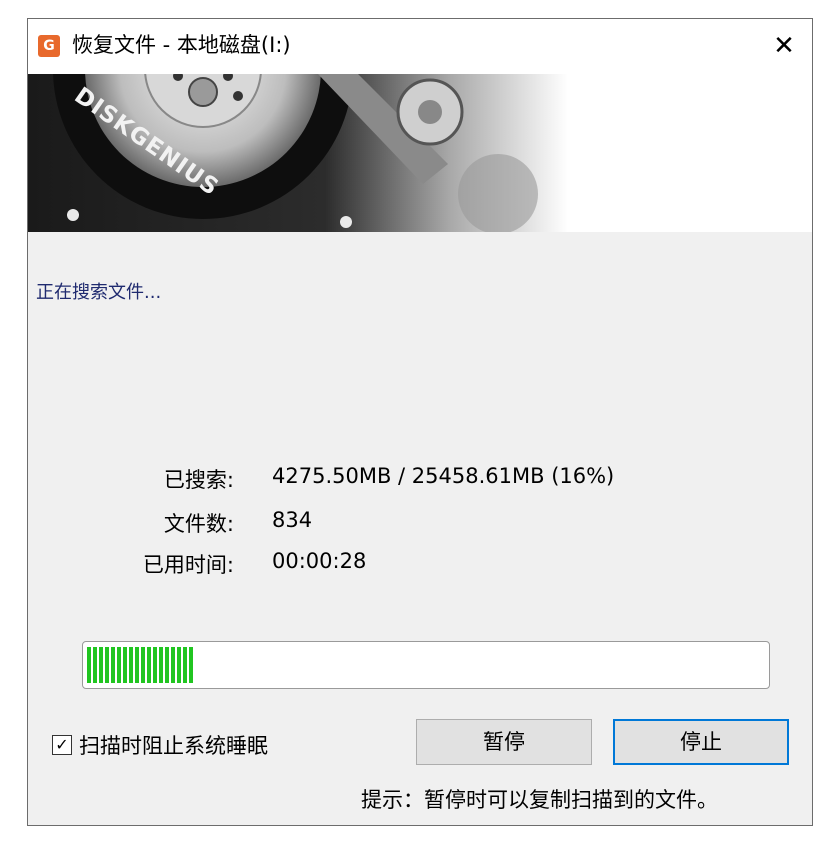 Image resolution: width=840 pixels, height=850 pixels. Describe the element at coordinates (319, 561) in the screenshot. I see `elapsed-time-value: 00:00:28` at that location.